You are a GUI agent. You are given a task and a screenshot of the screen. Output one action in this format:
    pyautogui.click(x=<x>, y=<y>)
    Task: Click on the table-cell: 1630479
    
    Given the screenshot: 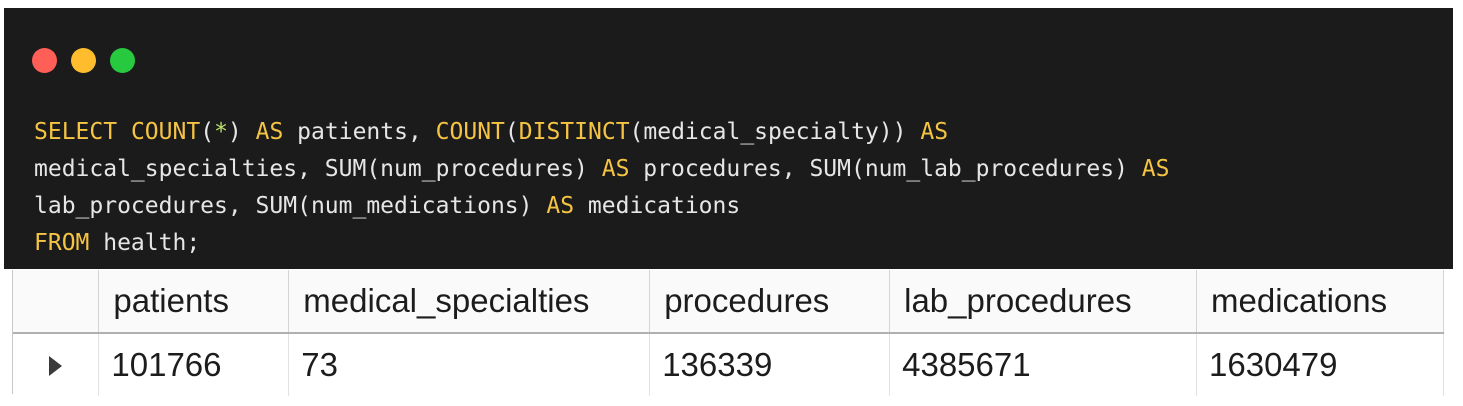 What is the action you would take?
    pyautogui.click(x=1320, y=364)
    